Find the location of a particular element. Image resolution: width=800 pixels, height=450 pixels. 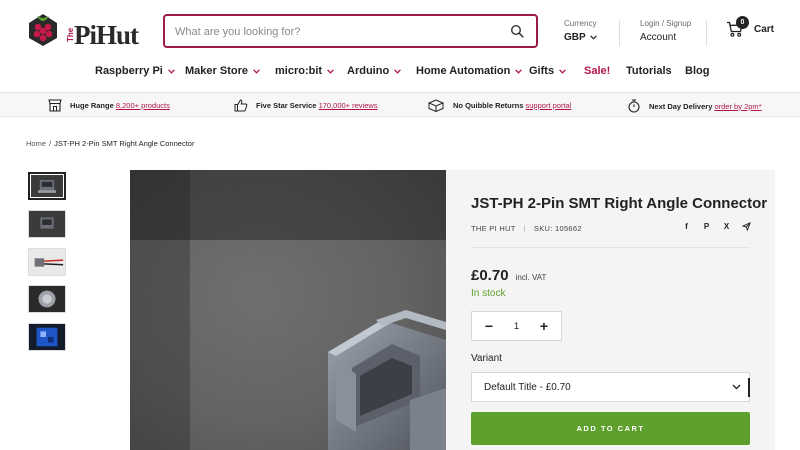

breadcrumb-current: JST-PH 2-Pin SMT Right Angle Connector is located at coordinates (124, 143).